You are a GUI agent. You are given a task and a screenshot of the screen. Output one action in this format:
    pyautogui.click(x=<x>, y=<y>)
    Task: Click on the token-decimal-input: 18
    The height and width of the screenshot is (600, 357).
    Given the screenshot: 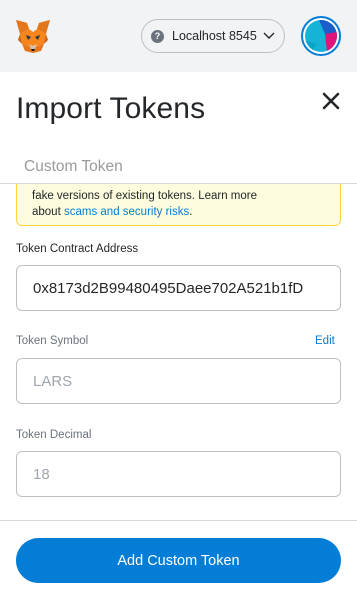 What is the action you would take?
    pyautogui.click(x=178, y=474)
    